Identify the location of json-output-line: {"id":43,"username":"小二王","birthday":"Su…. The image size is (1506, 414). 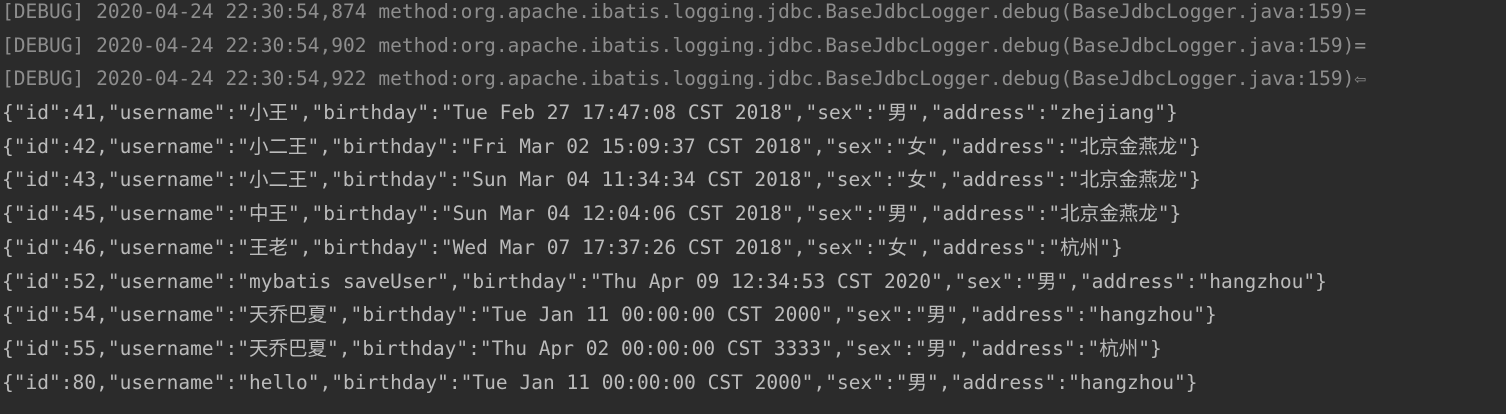
(601, 180).